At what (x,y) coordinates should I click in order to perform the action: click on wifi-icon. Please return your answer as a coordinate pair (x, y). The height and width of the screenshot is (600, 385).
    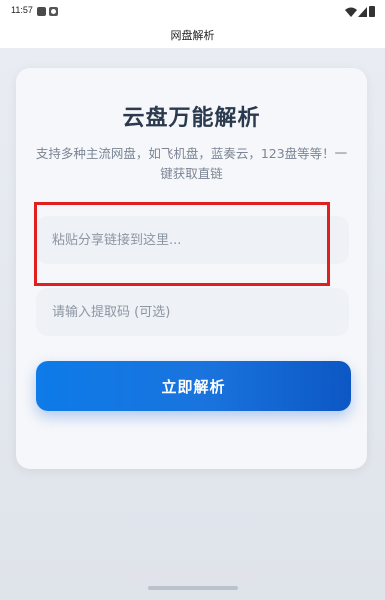
    Looking at the image, I should click on (351, 12).